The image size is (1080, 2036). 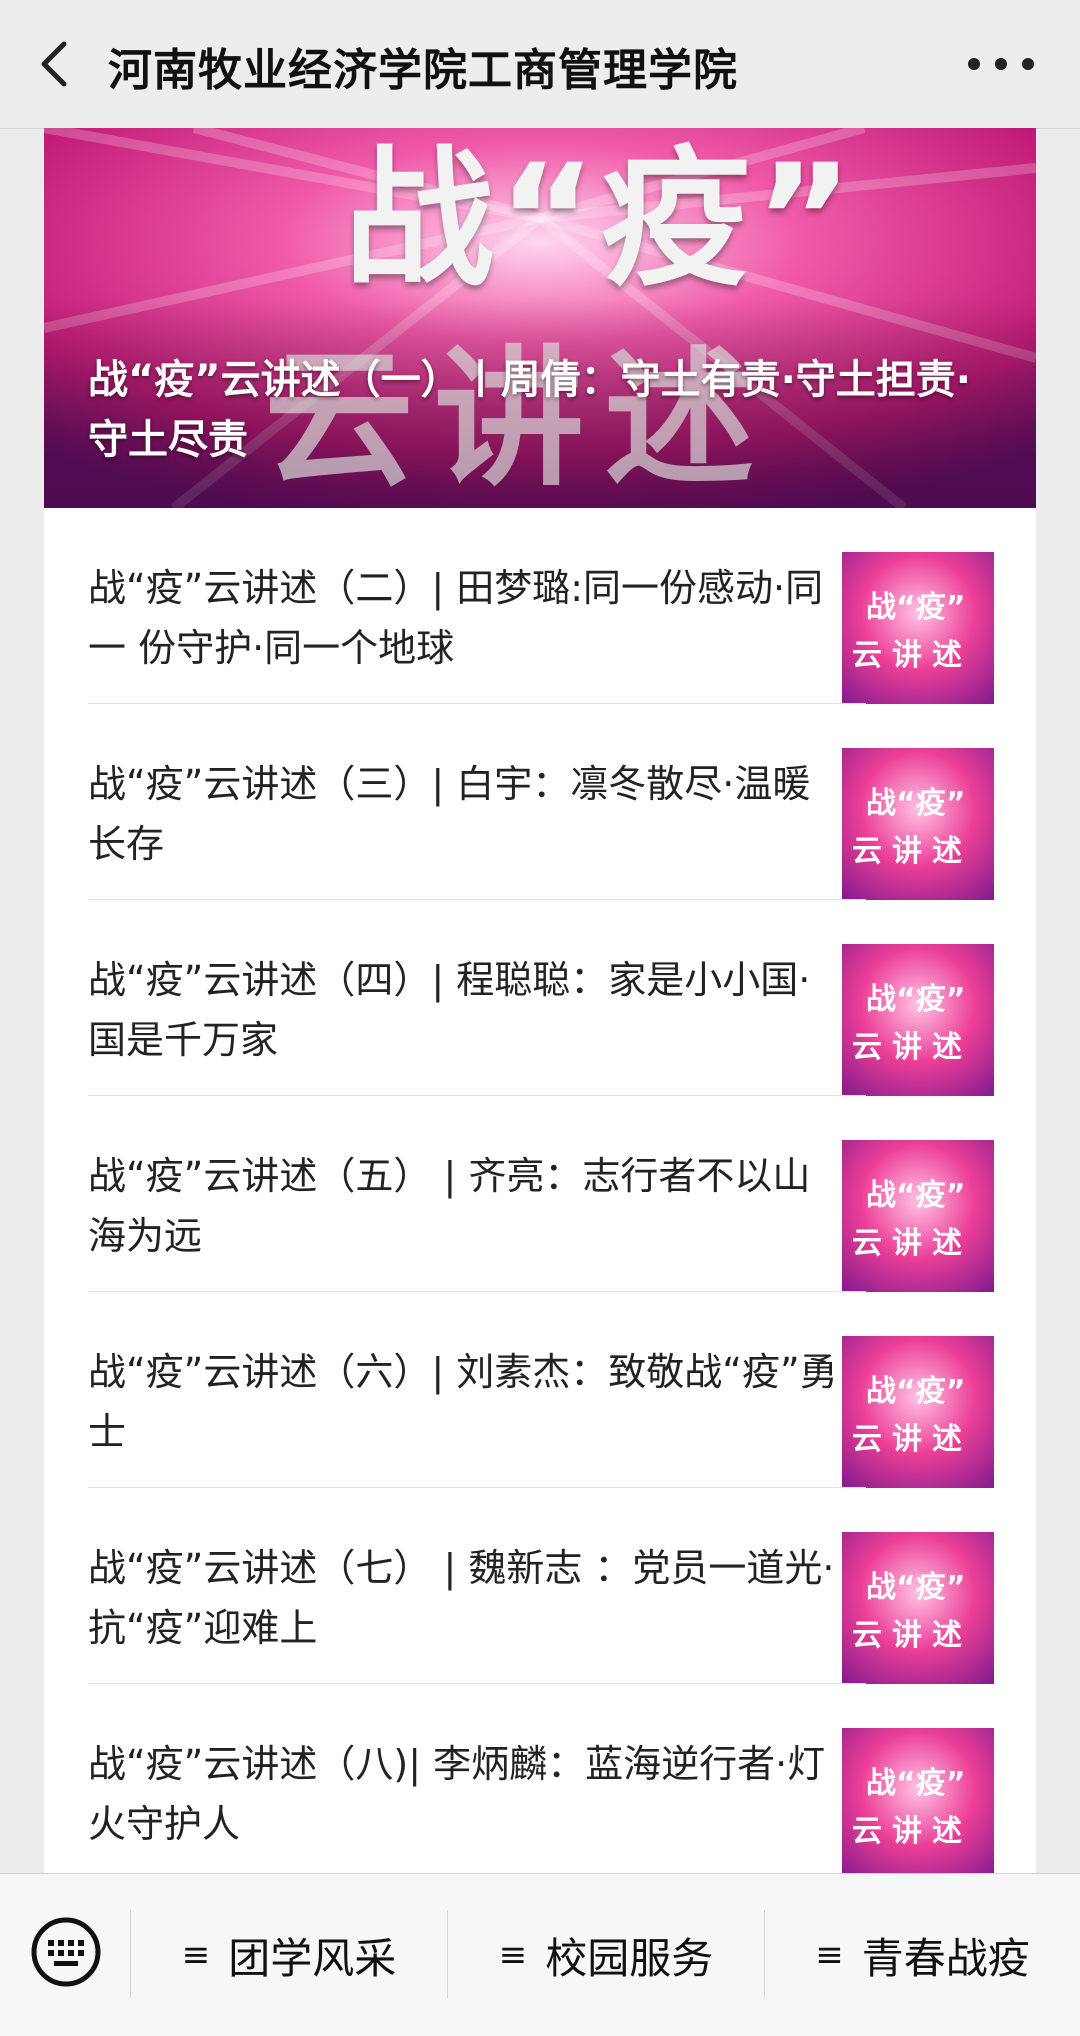 What do you see at coordinates (463, 1402) in the screenshot?
I see `article-title: 战“疫”云讲述（六）| 刘素杰：致敬战“疫”勇士` at bounding box center [463, 1402].